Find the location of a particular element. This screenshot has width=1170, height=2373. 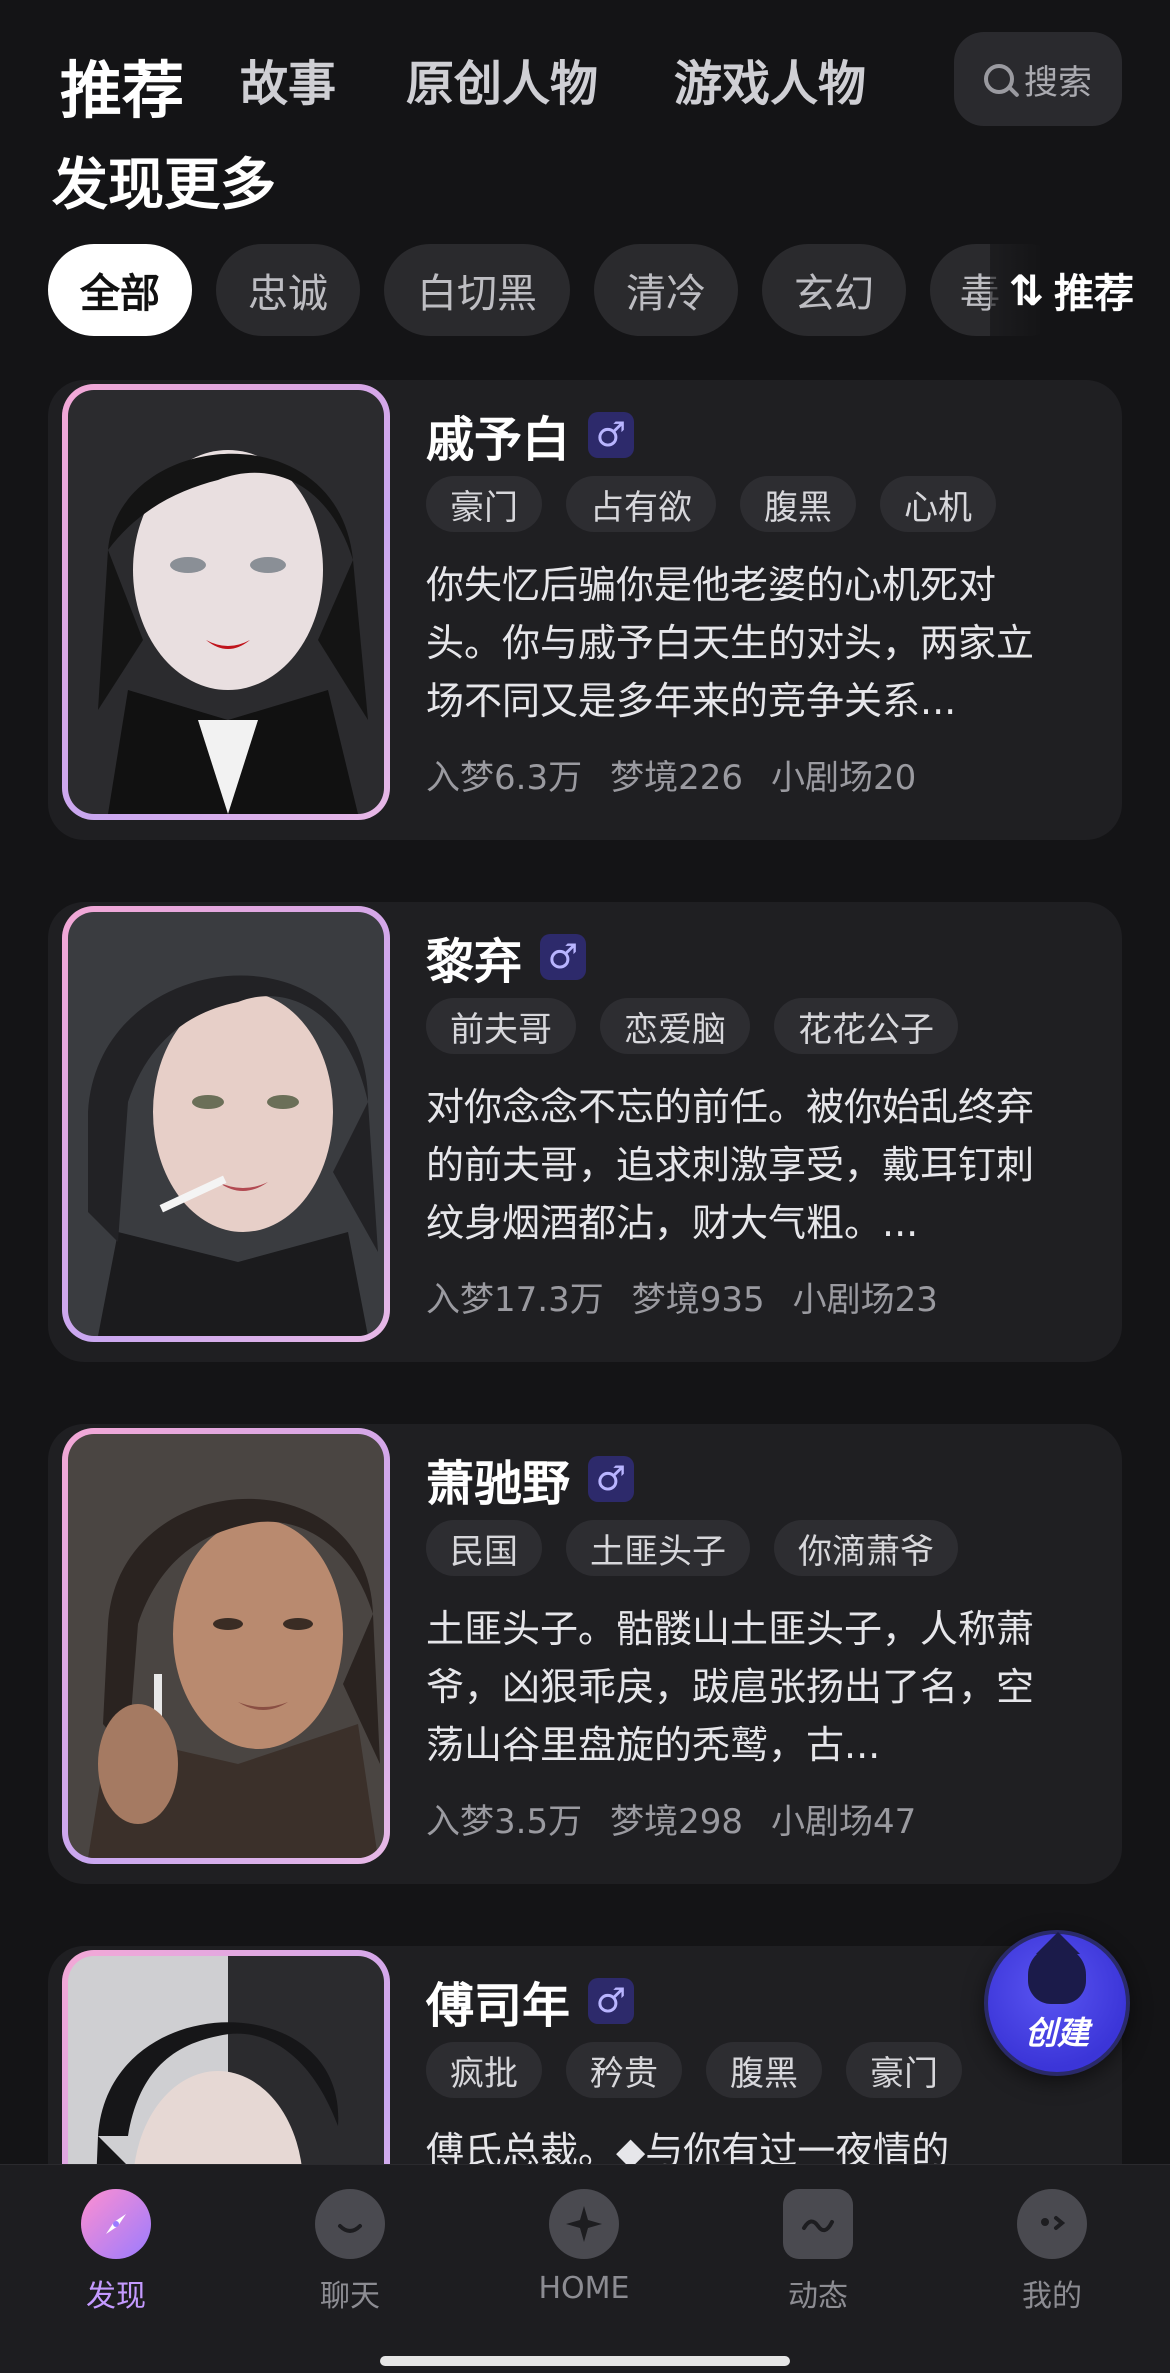

nav-label: HOME is located at coordinates (584, 2288).